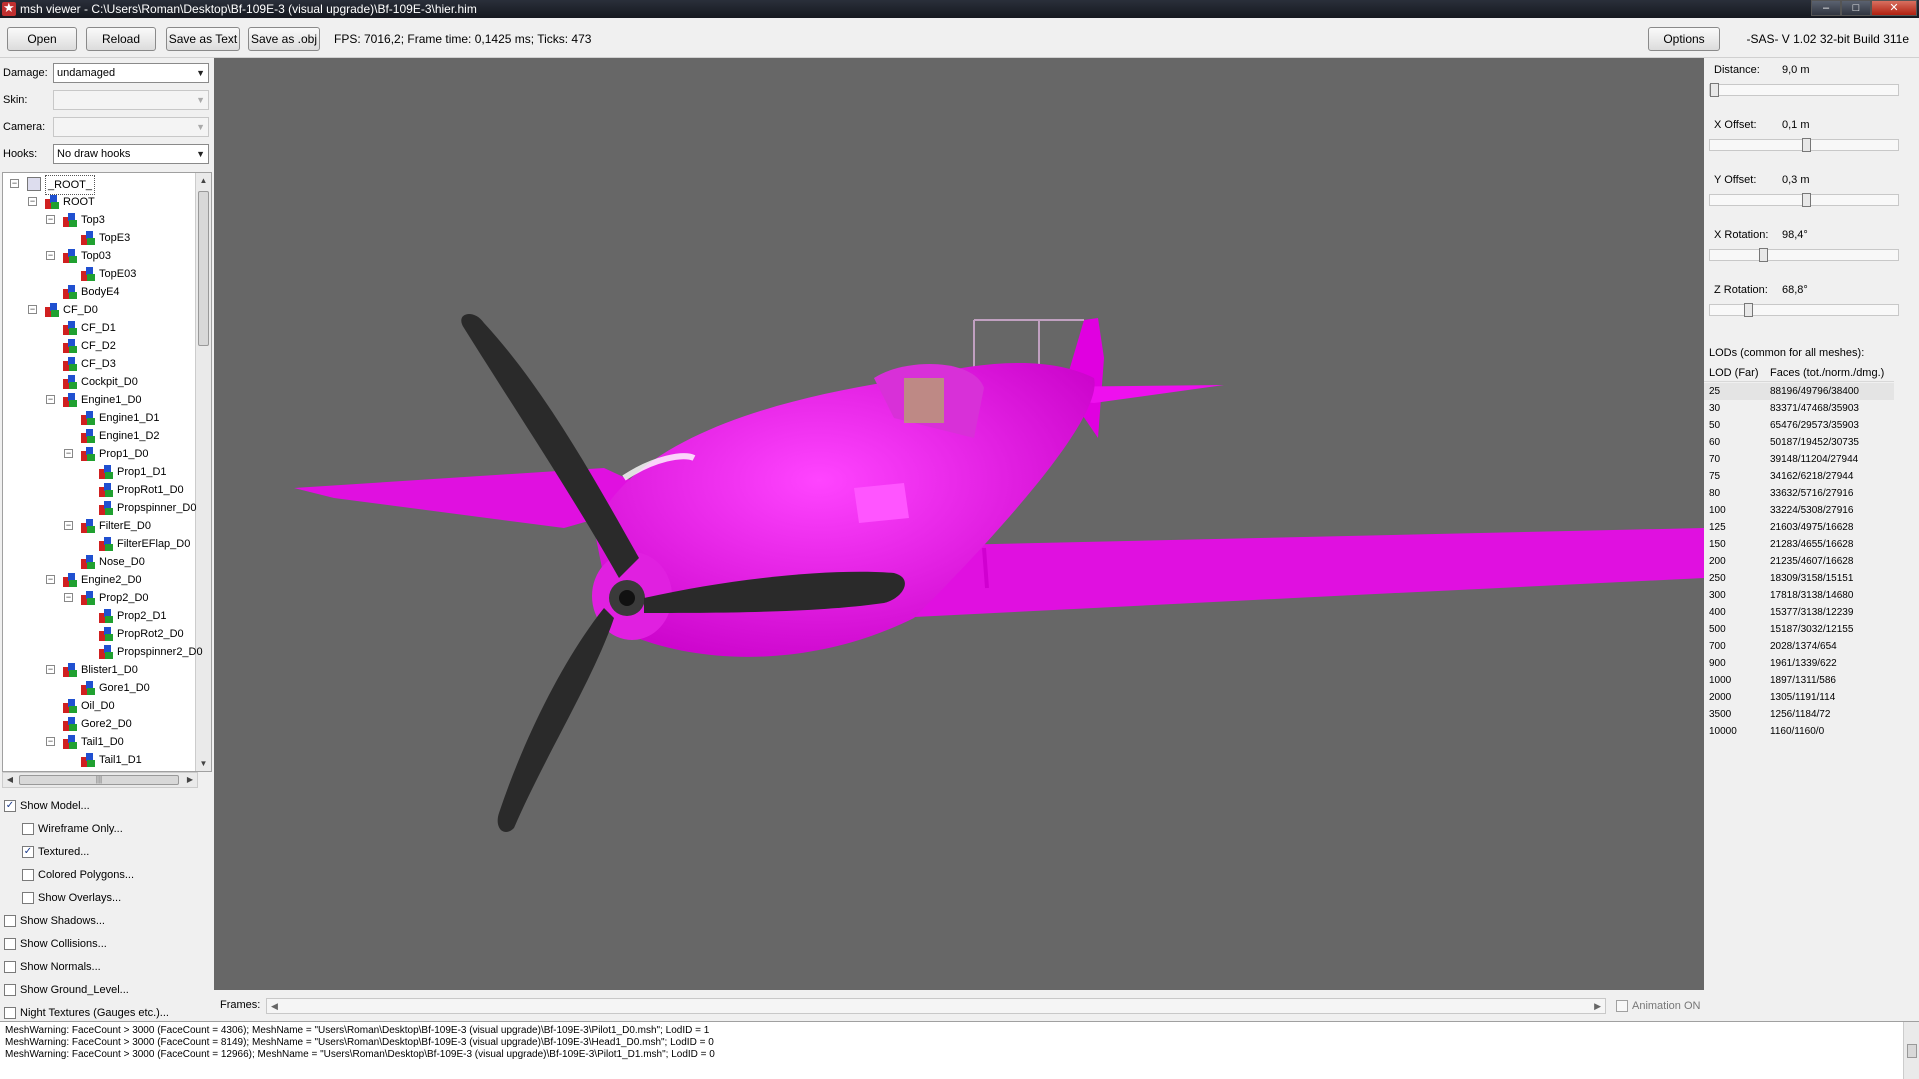 This screenshot has height=1079, width=1919. Describe the element at coordinates (203, 39) in the screenshot. I see `save-as-text-button: Save as Text` at that location.